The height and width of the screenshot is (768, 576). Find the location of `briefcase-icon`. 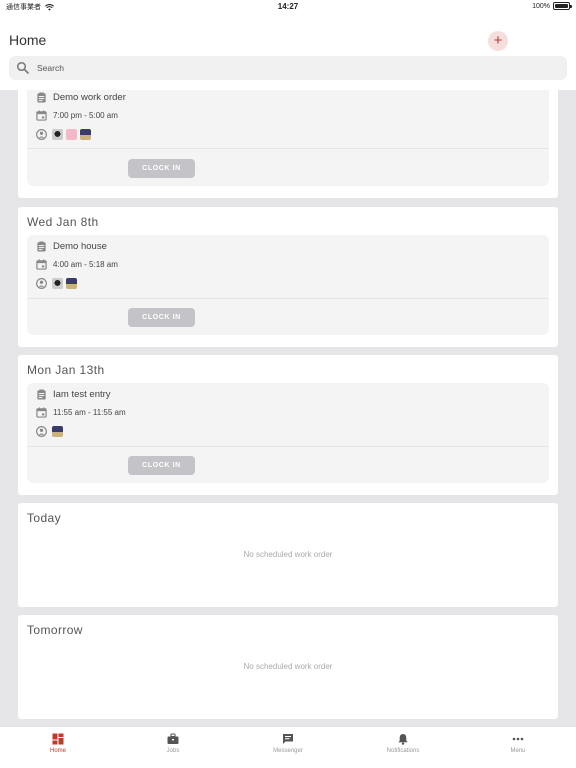

briefcase-icon is located at coordinates (173, 738).